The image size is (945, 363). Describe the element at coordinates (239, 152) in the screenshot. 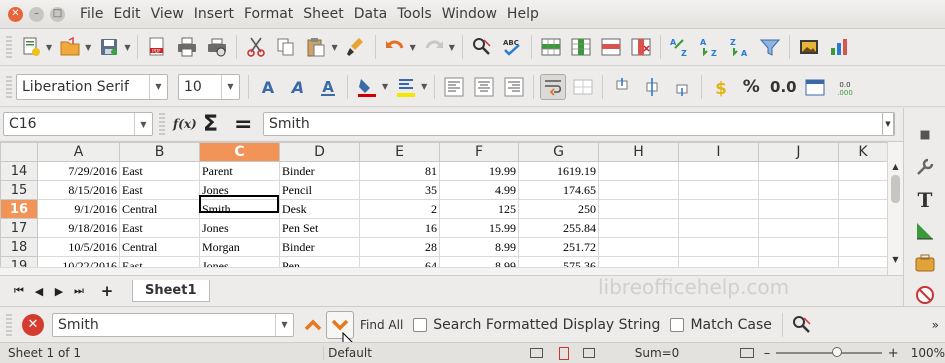

I see `column-header-c: C` at that location.